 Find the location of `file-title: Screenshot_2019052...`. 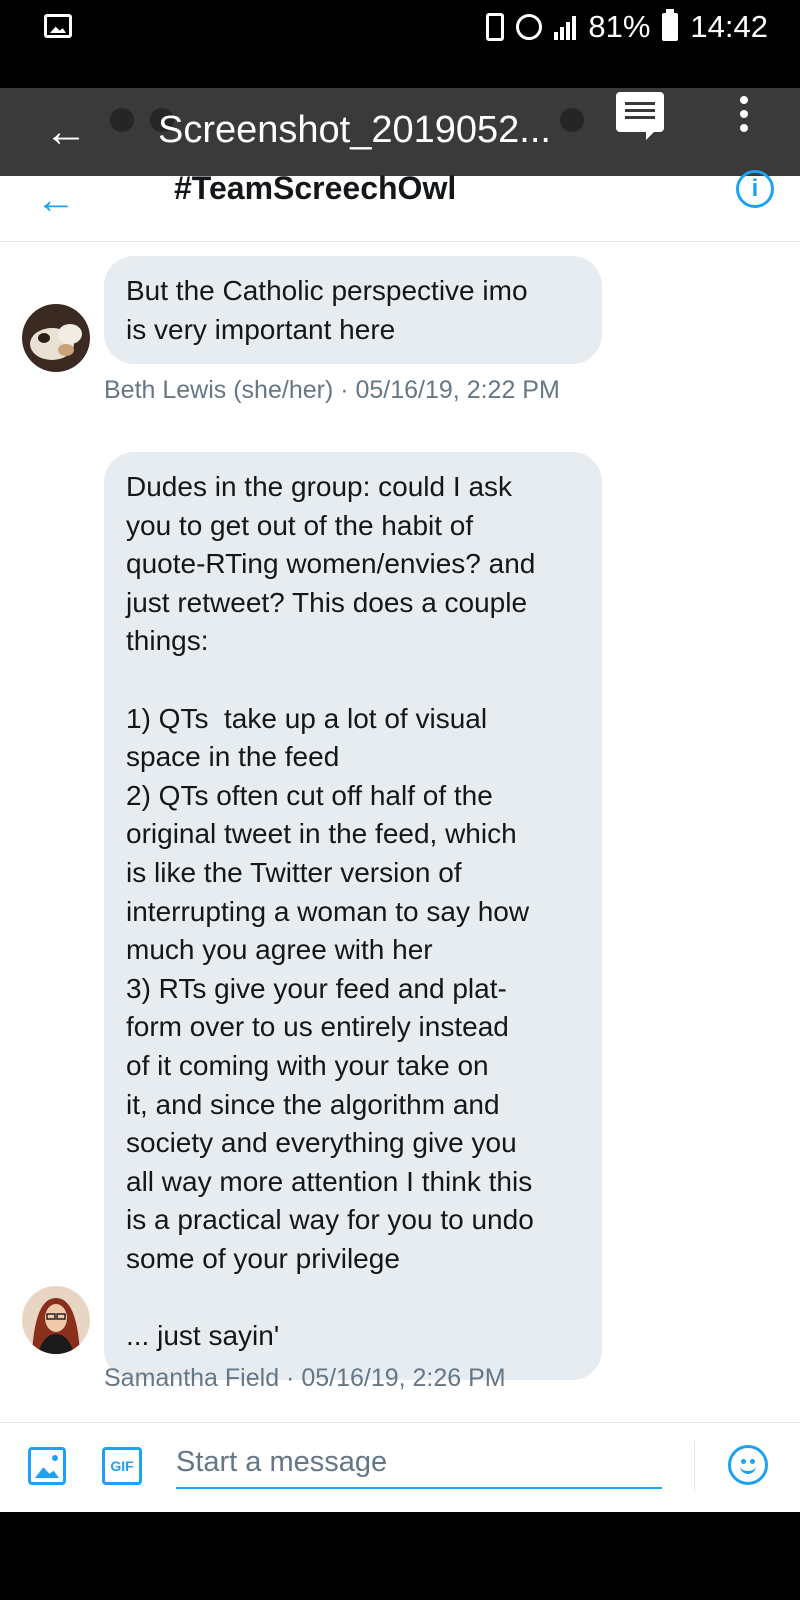

file-title: Screenshot_2019052... is located at coordinates (354, 130).